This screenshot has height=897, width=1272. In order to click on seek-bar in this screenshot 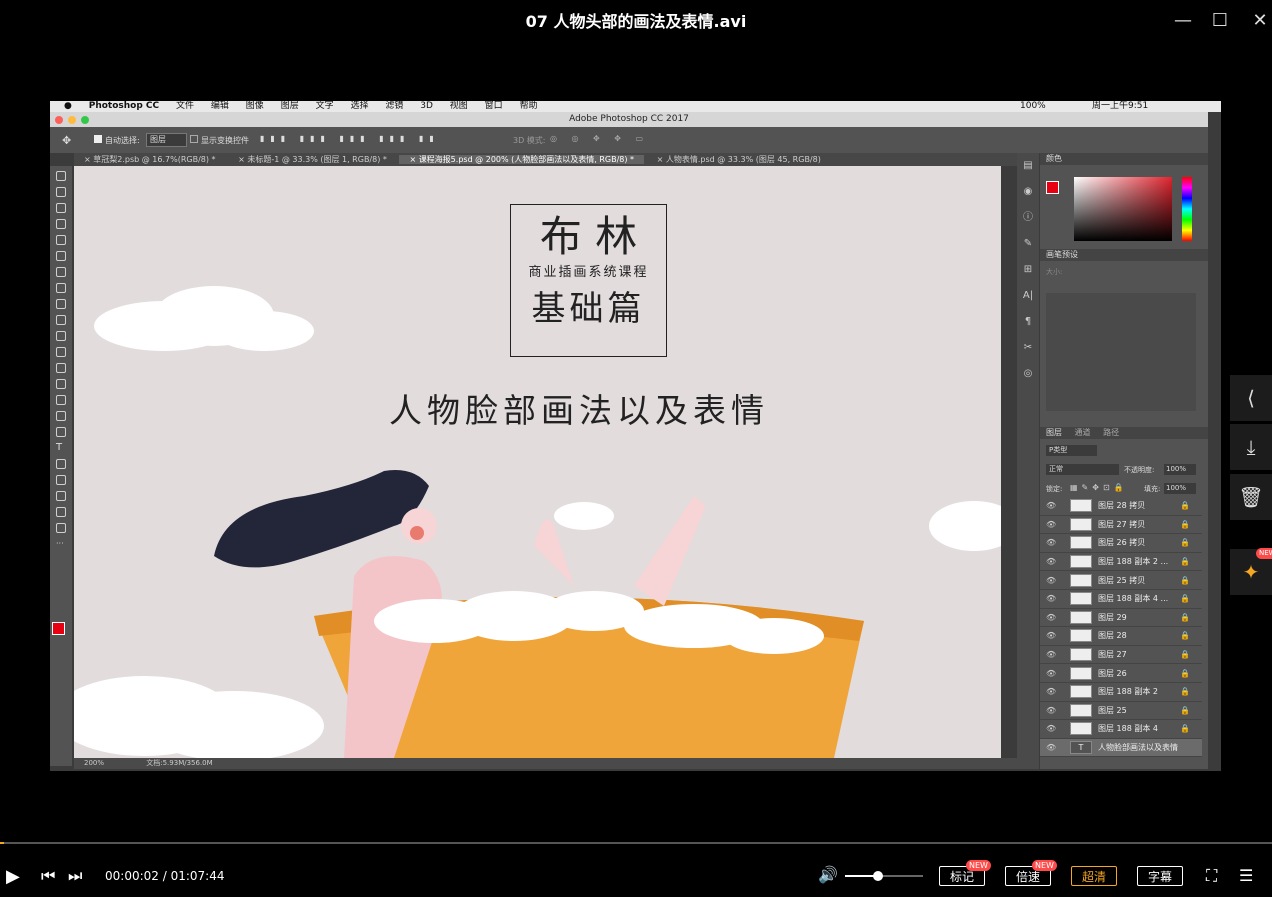, I will do `click(636, 843)`.